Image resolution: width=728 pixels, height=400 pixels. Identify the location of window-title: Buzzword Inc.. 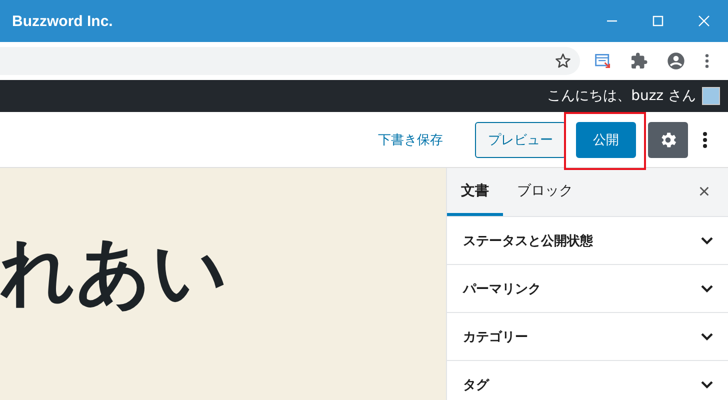
(62, 21).